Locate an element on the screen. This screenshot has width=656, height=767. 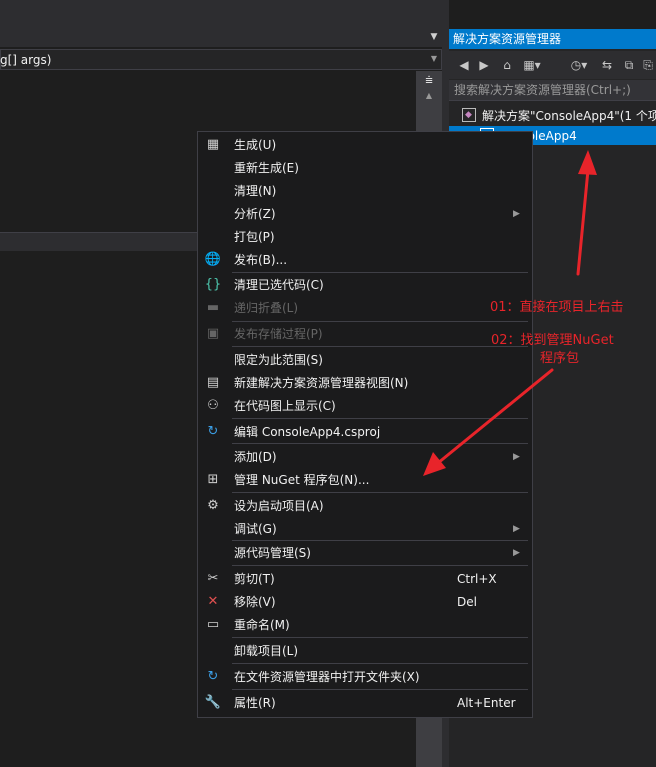
annotation-step1: 01：直接在项目上右击 is located at coordinates (557, 307).